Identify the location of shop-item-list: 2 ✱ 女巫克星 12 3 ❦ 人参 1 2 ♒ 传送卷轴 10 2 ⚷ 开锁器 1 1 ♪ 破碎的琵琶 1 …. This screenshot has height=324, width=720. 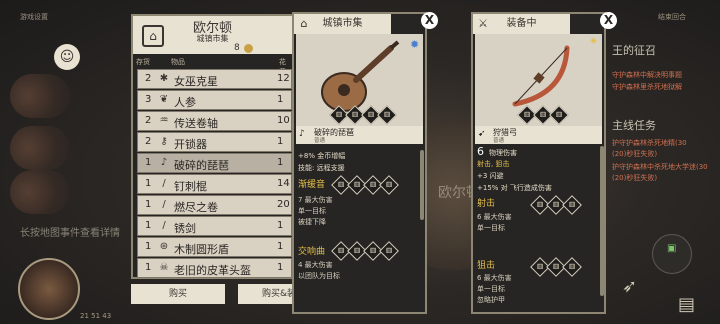
(214, 174).